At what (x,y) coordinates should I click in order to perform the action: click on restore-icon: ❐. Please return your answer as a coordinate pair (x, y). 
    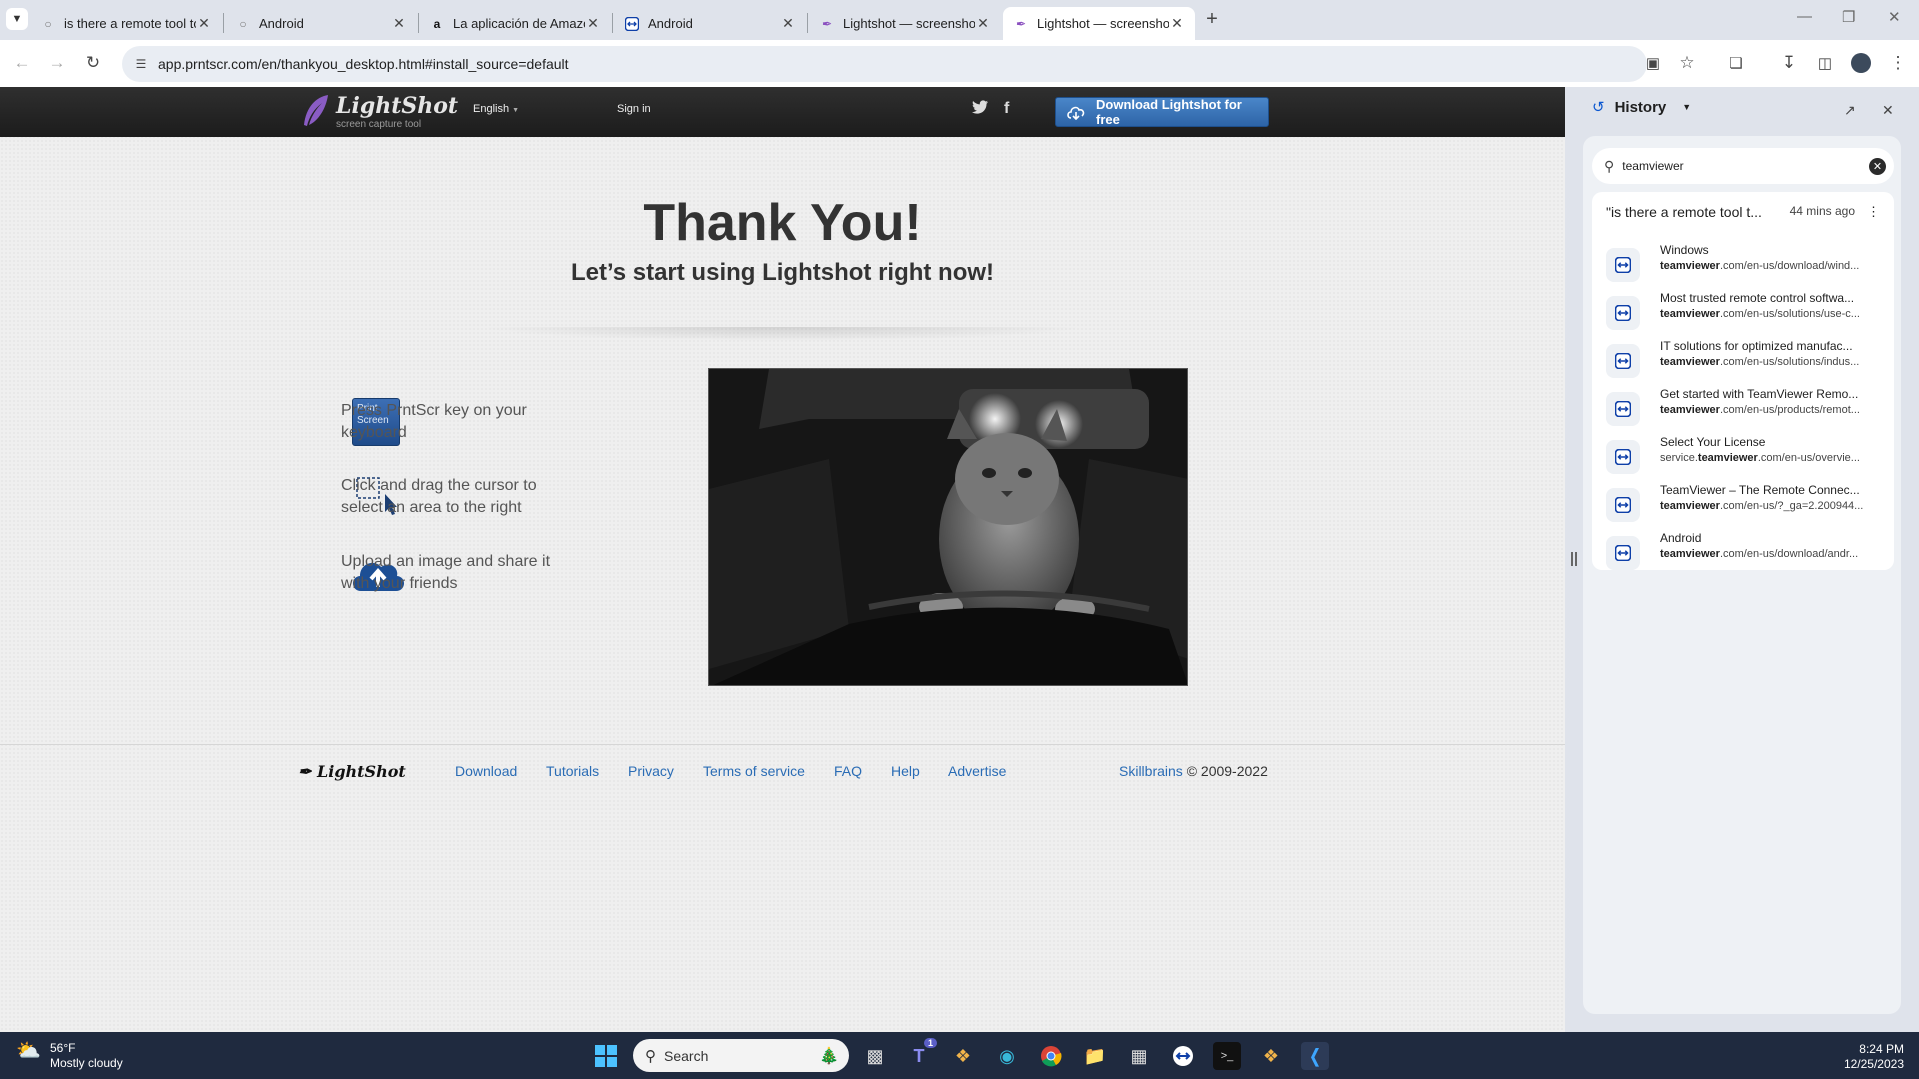
    Looking at the image, I should click on (1848, 17).